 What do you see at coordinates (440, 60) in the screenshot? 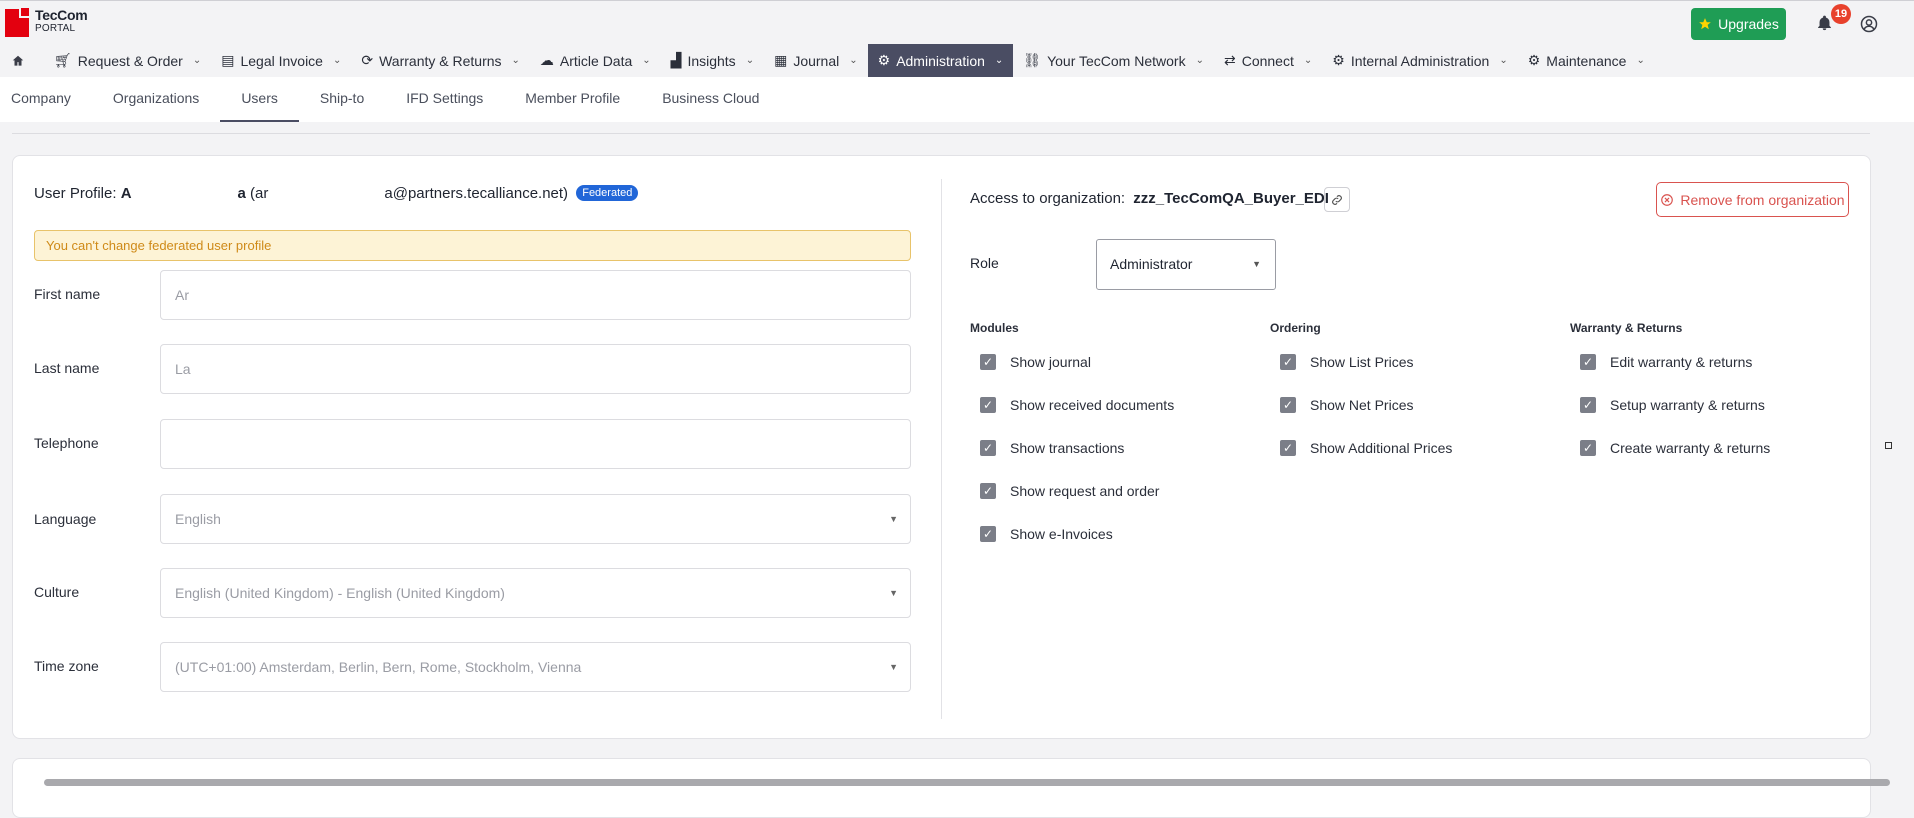
I see `nav-warranty-returns: ⟳ Warranty & Returns ⌄` at bounding box center [440, 60].